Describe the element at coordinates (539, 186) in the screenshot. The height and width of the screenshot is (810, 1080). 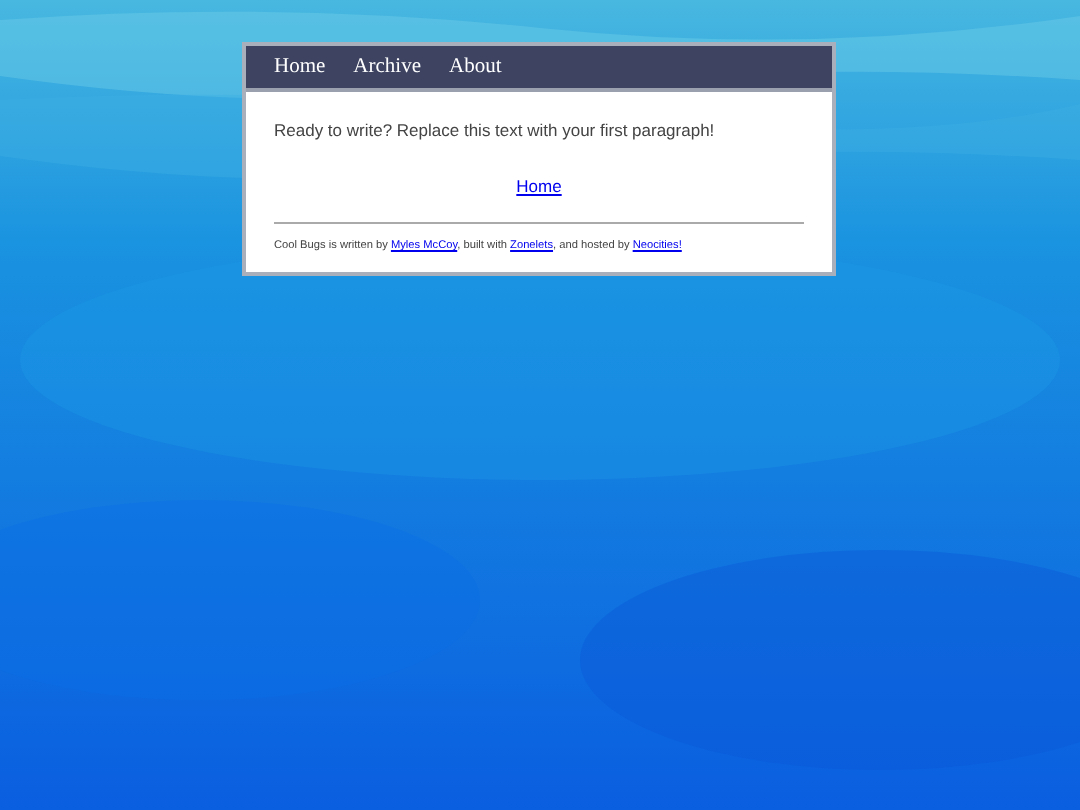
I see `home-link: Home` at that location.